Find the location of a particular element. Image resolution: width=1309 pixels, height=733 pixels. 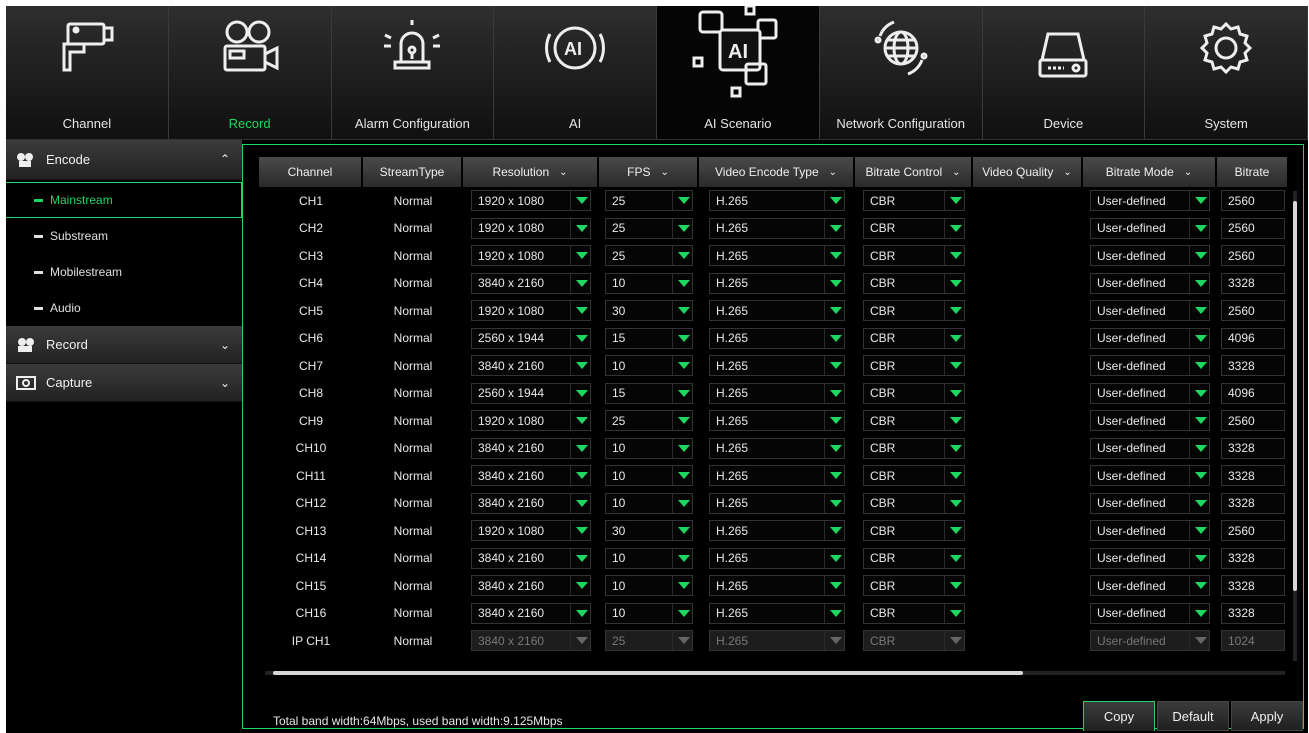

sidebar-encode-header: Encode ⌃ is located at coordinates (124, 160).